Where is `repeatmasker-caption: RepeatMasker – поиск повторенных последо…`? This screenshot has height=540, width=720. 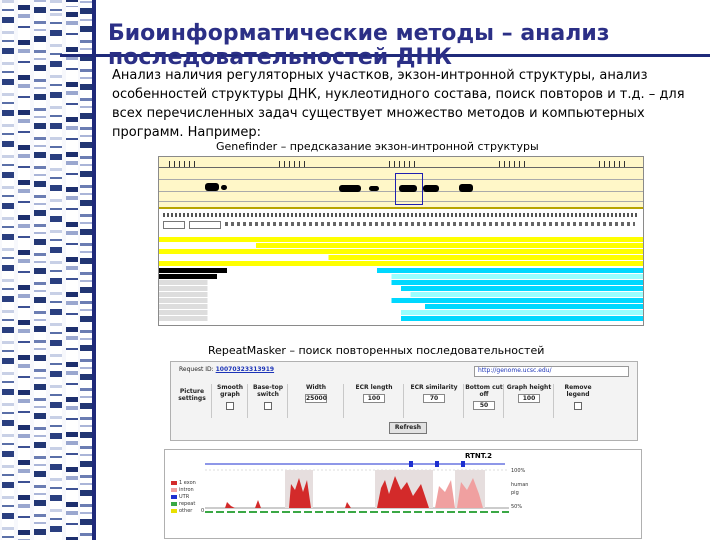 repeatmasker-caption: RepeatMasker – поиск повторенных последо… is located at coordinates (376, 350).